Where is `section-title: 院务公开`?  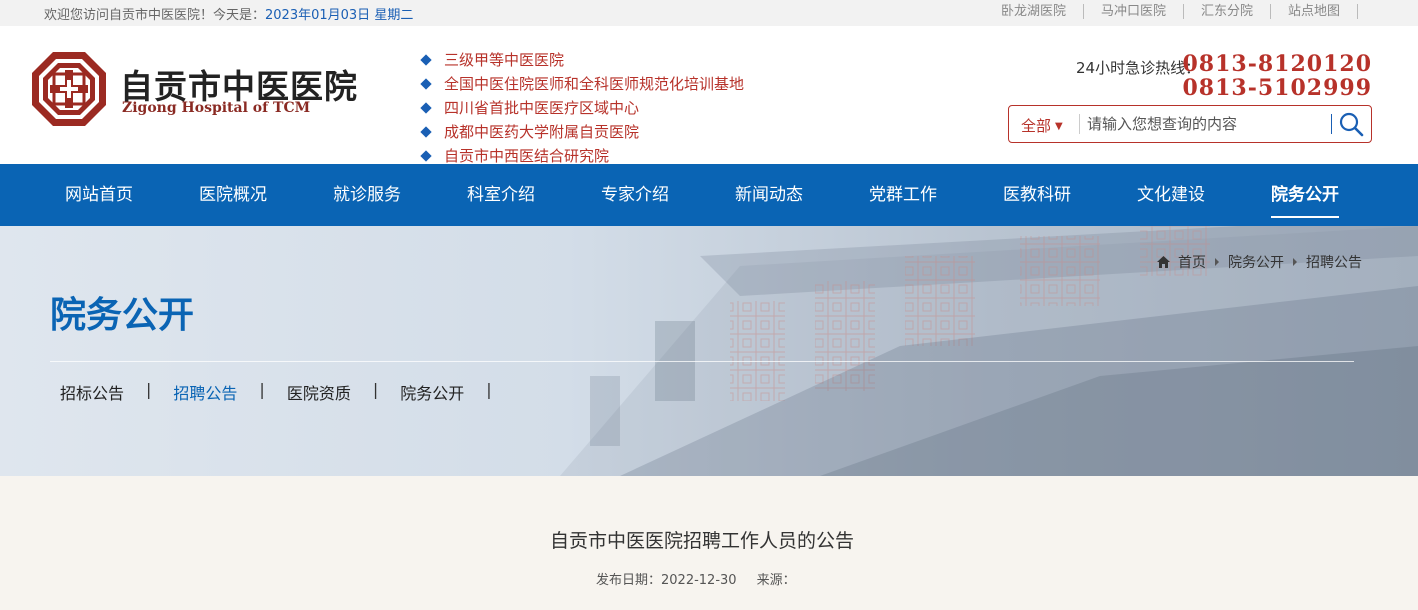
section-title: 院务公开 is located at coordinates (122, 315).